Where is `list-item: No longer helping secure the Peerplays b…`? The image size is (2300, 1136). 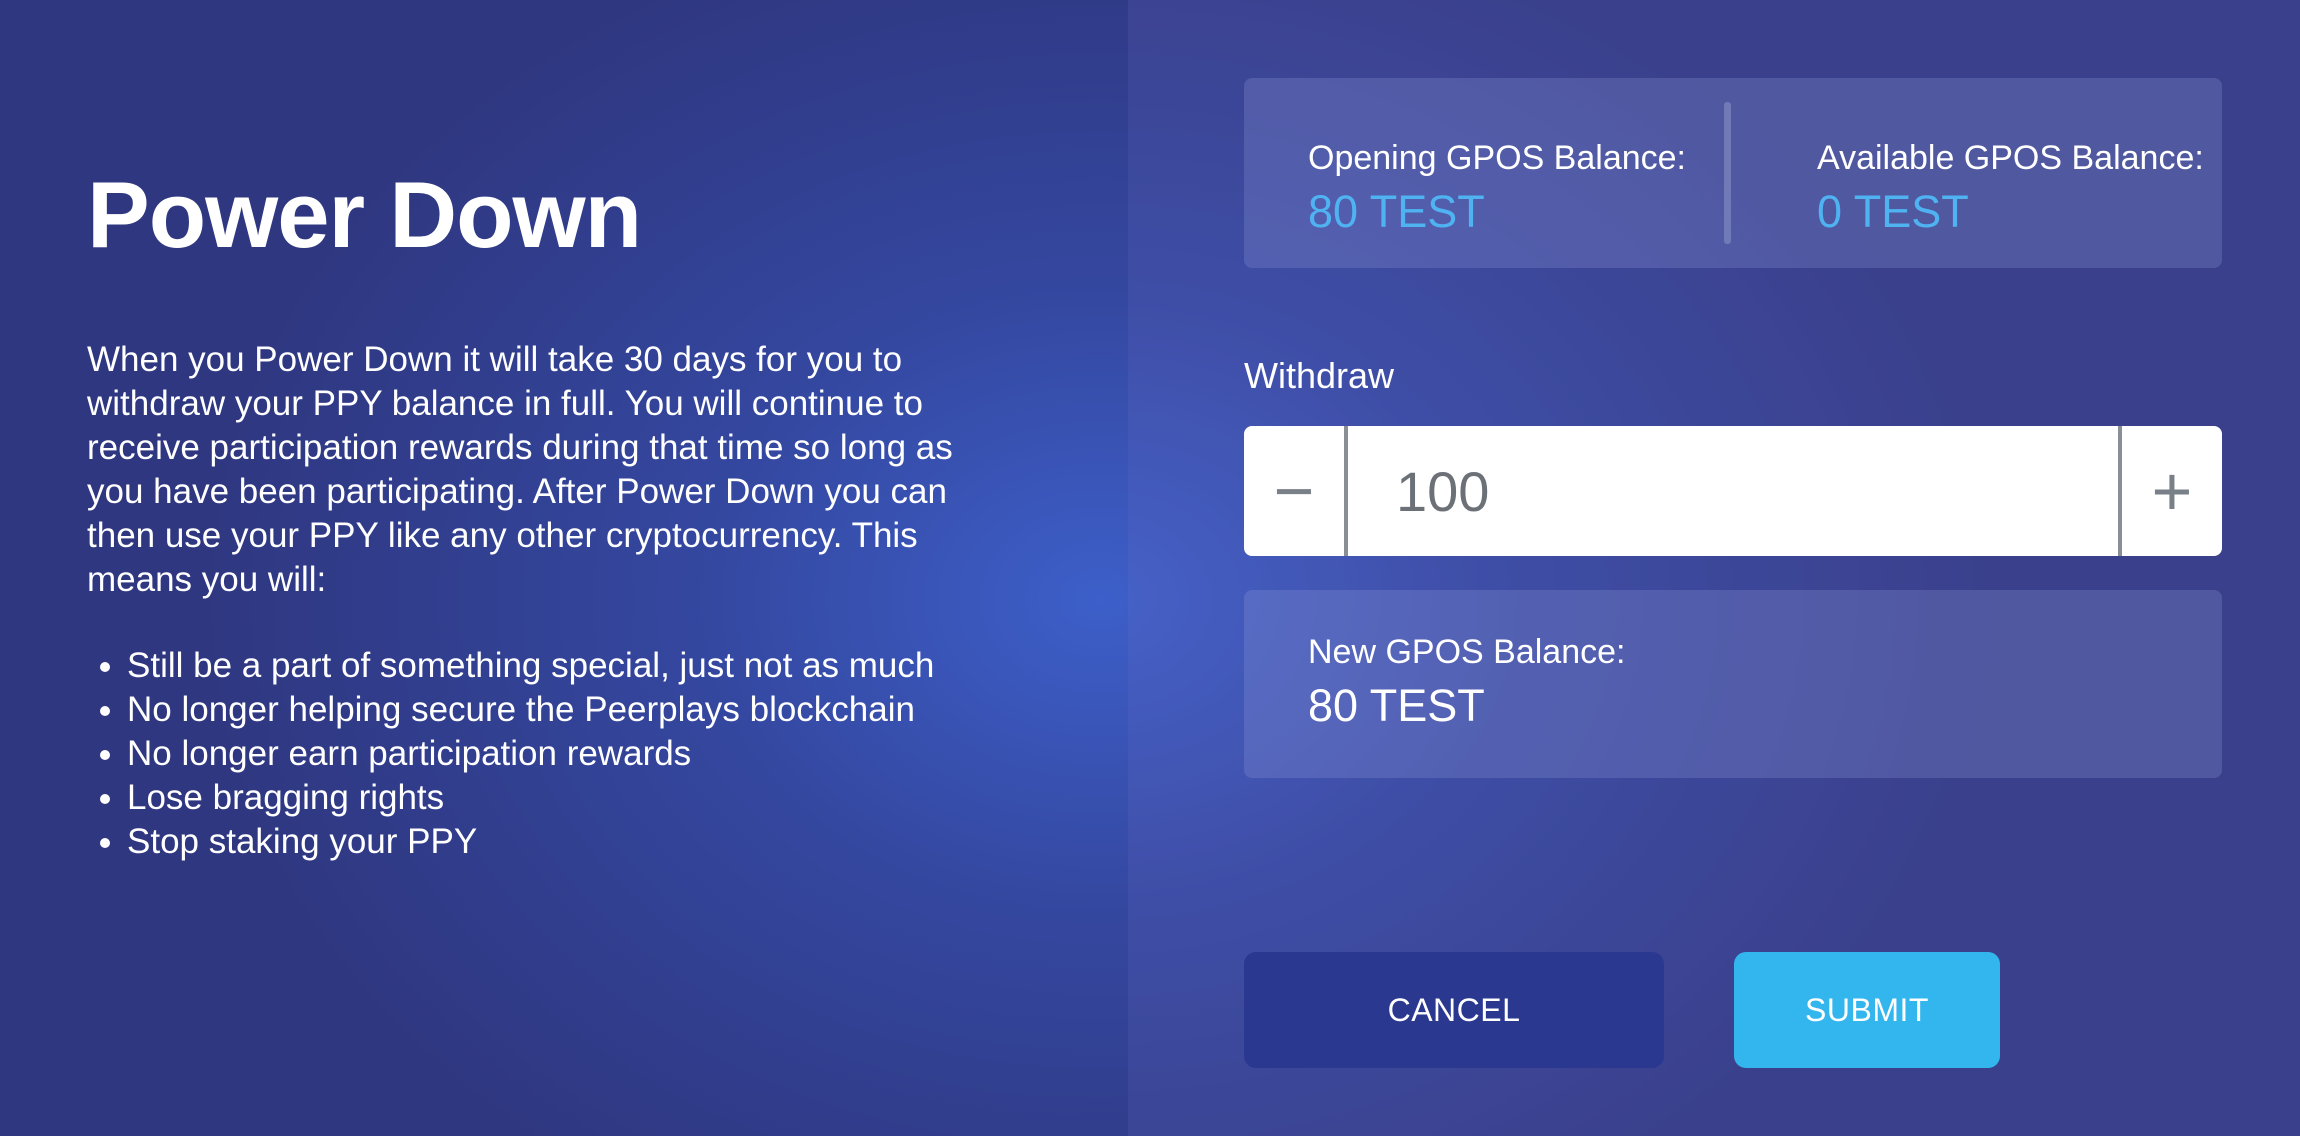
list-item: No longer helping secure the Peerplays b… is located at coordinates (567, 710).